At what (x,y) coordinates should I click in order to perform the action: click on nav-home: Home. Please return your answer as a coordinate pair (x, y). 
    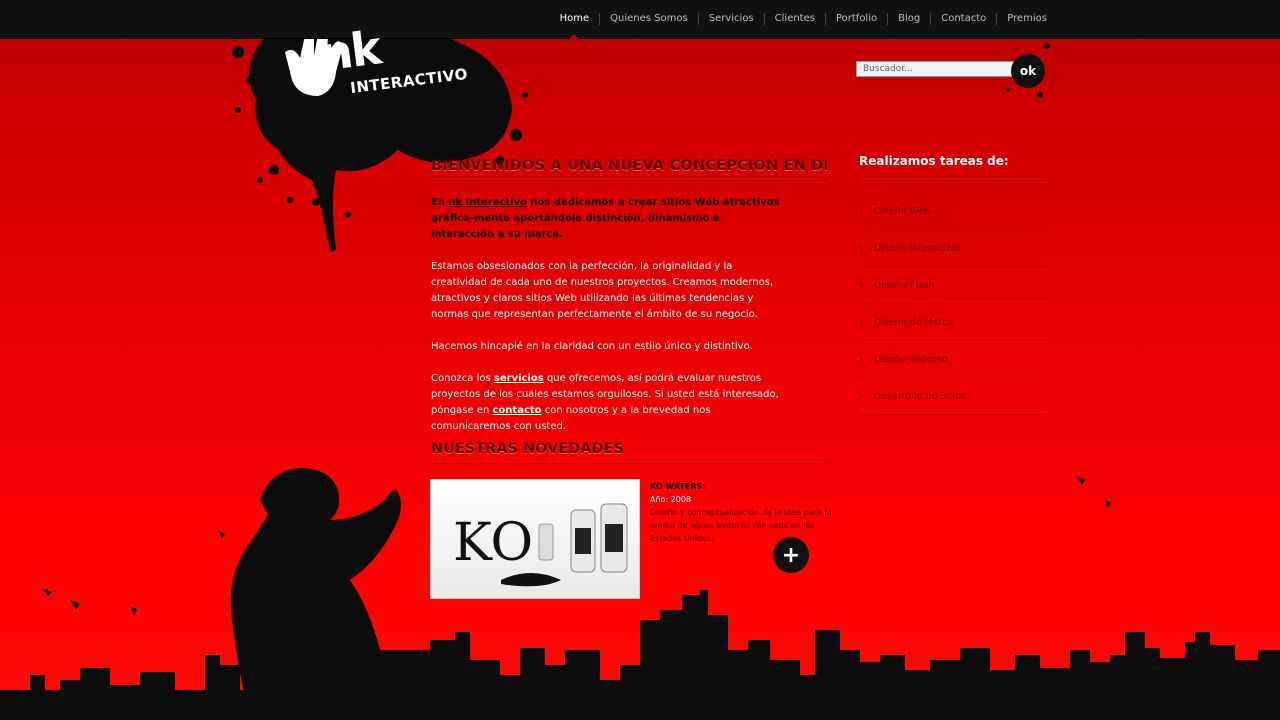
    Looking at the image, I should click on (575, 26).